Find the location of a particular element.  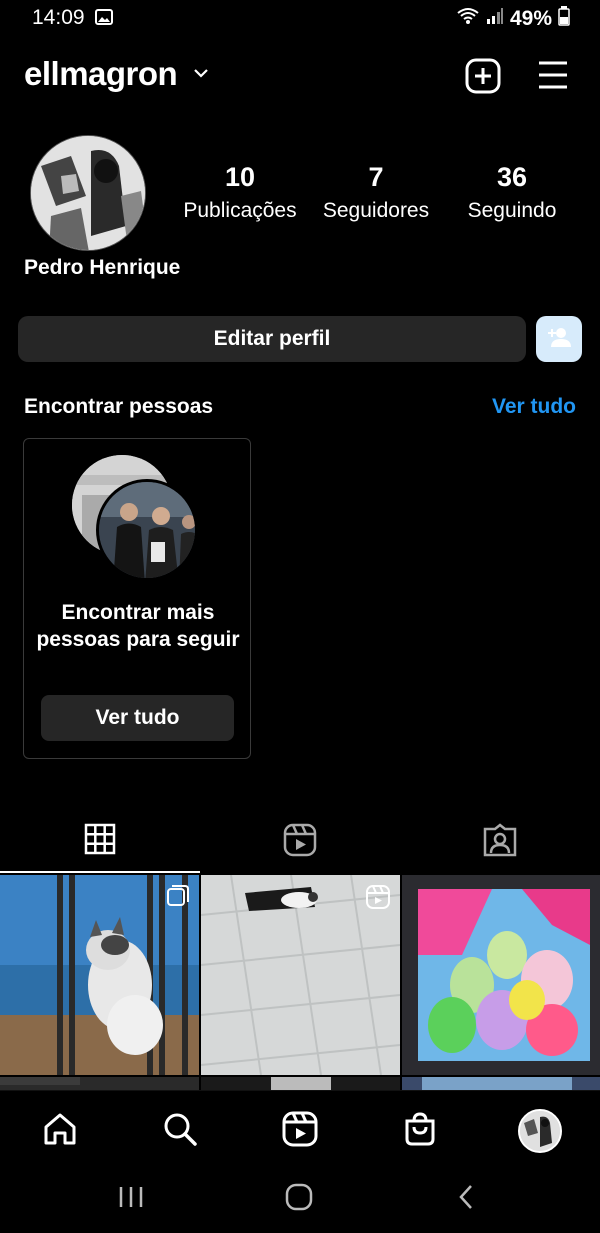

recent-apps-button is located at coordinates (131, 1199).